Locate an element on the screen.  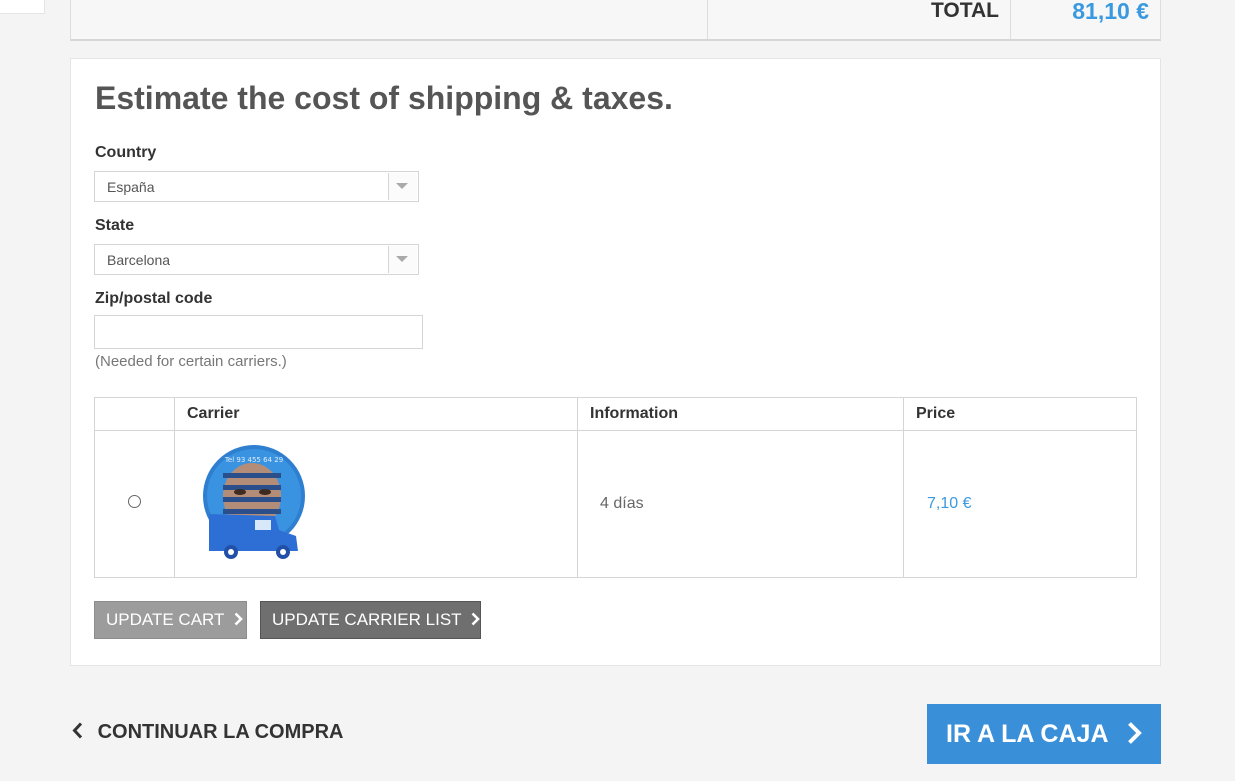
cart-total-row: TOTAL 81,10 € is located at coordinates (615, 20).